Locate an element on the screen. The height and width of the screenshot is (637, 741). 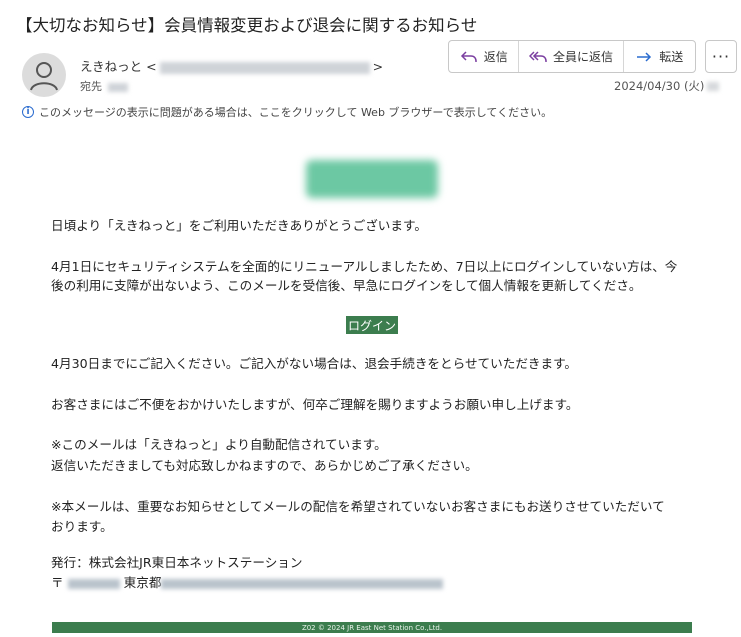
date-line: 2024/04/30 (火) is located at coordinates (667, 86).